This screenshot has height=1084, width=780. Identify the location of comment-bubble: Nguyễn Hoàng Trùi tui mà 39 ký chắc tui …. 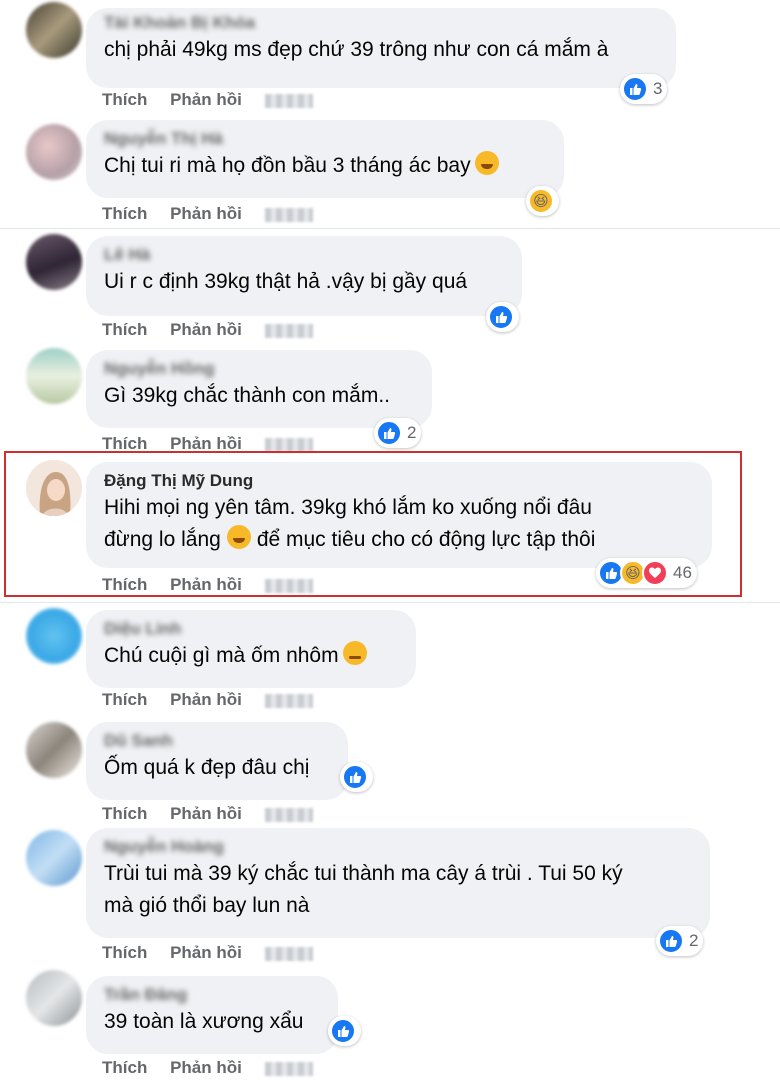
(398, 883).